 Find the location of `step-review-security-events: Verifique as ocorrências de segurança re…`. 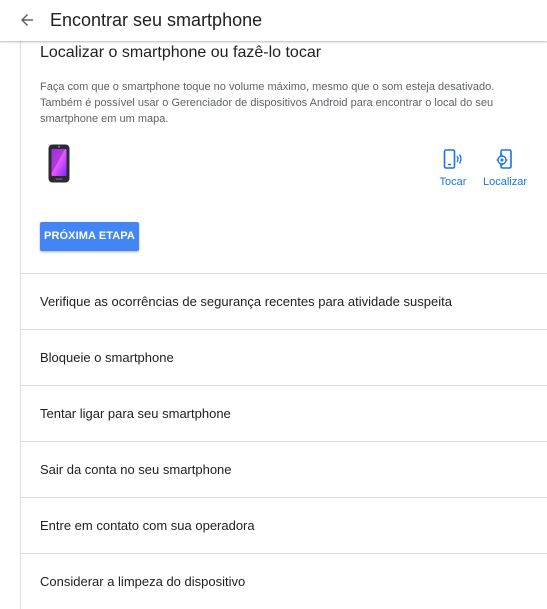

step-review-security-events: Verifique as ocorrências de segurança re… is located at coordinates (284, 301).